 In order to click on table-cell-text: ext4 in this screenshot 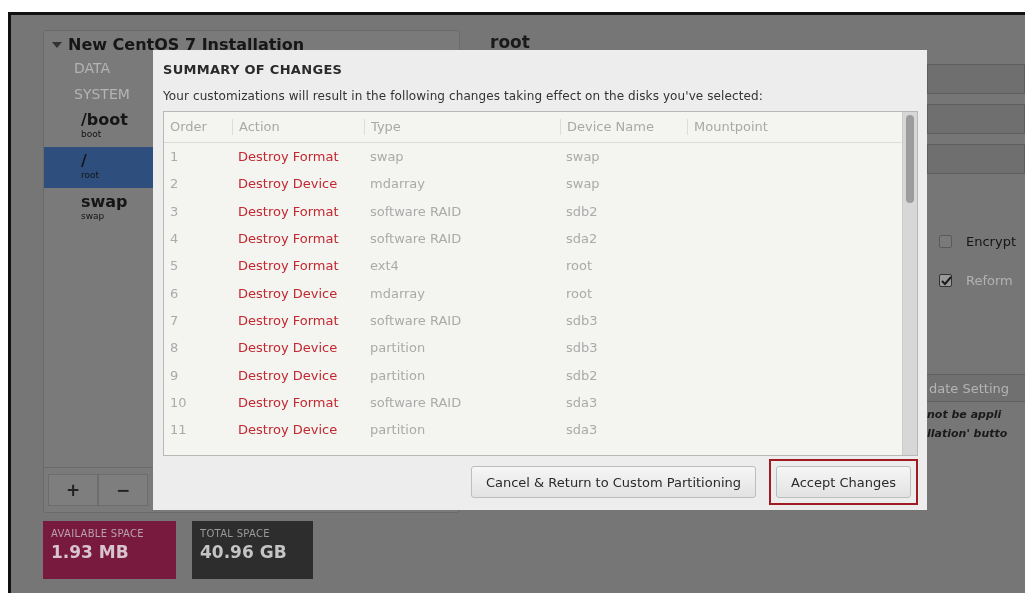, I will do `click(384, 266)`.